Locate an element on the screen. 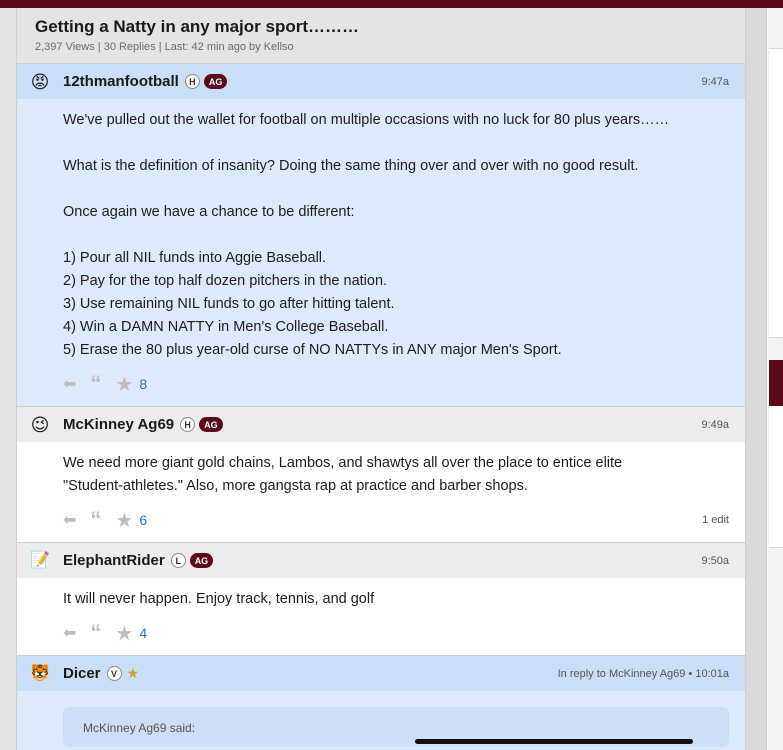  like-count: 4 is located at coordinates (143, 633).